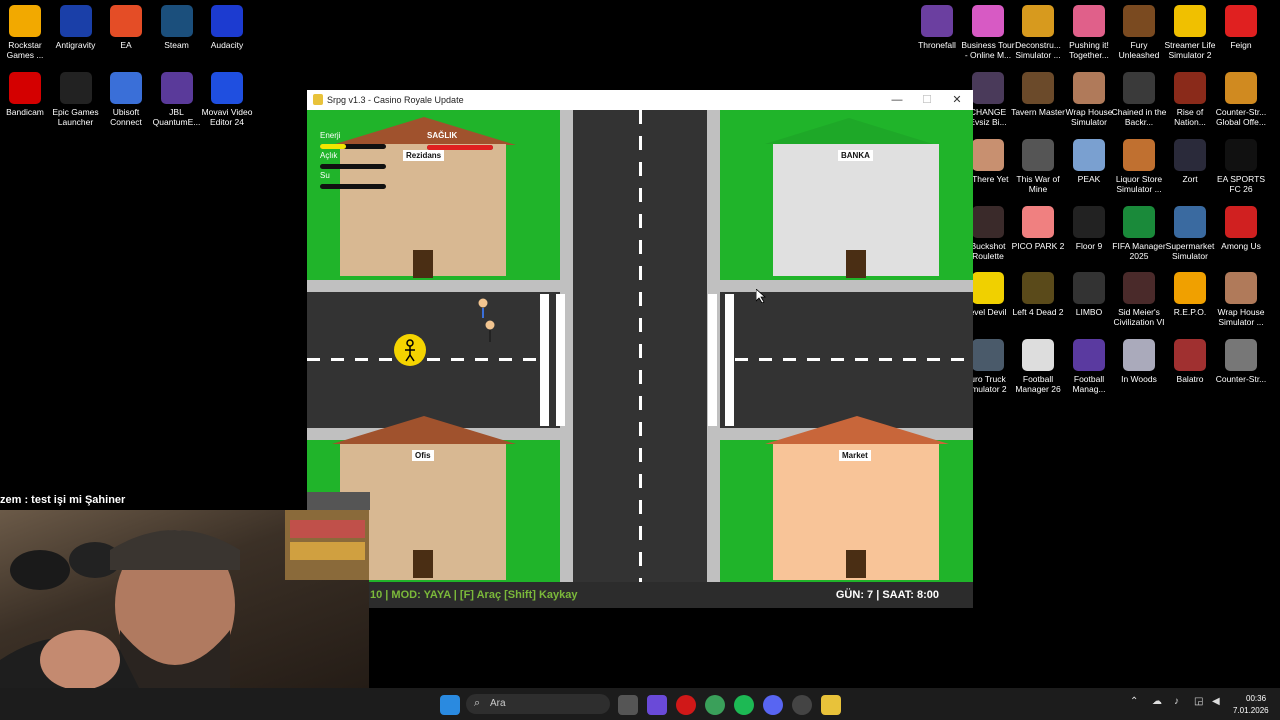 This screenshot has height=720, width=1280. Describe the element at coordinates (927, 100) in the screenshot. I see `maximize-button: ☐` at that location.